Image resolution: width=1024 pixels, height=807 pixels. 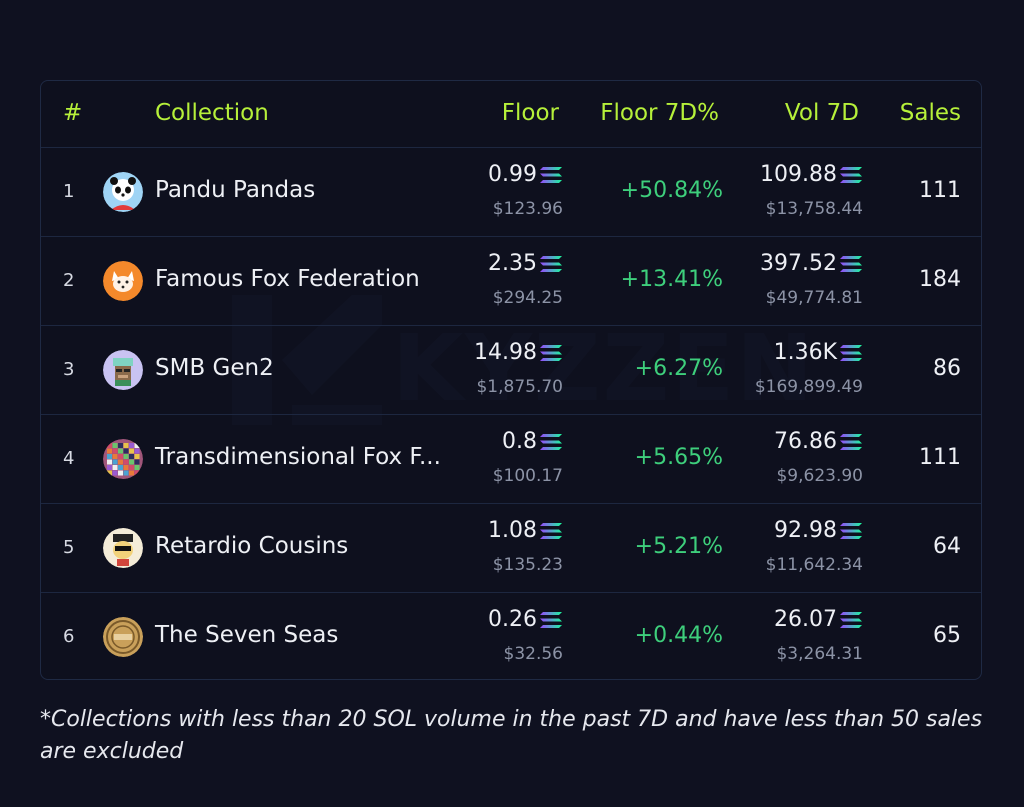 What do you see at coordinates (659, 113) in the screenshot?
I see `header-floor-7d-pct: Floor 7D%` at bounding box center [659, 113].